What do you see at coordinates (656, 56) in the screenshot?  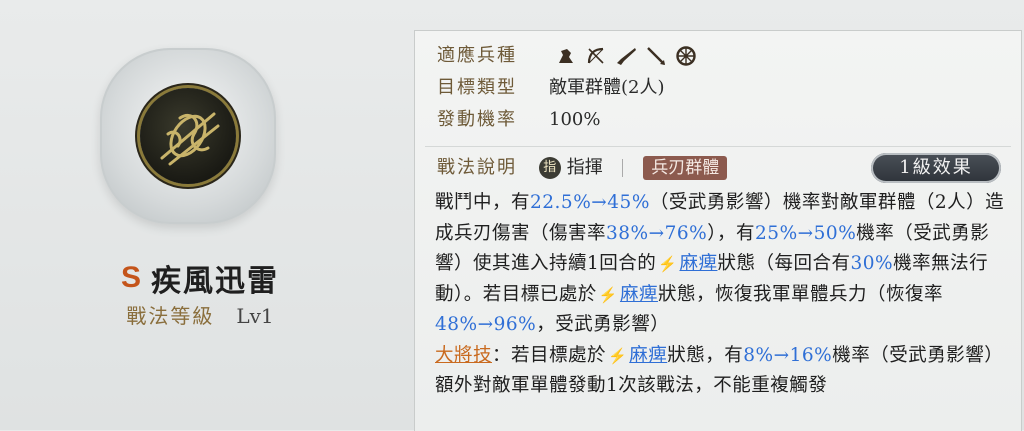 I see `spear-icon` at bounding box center [656, 56].